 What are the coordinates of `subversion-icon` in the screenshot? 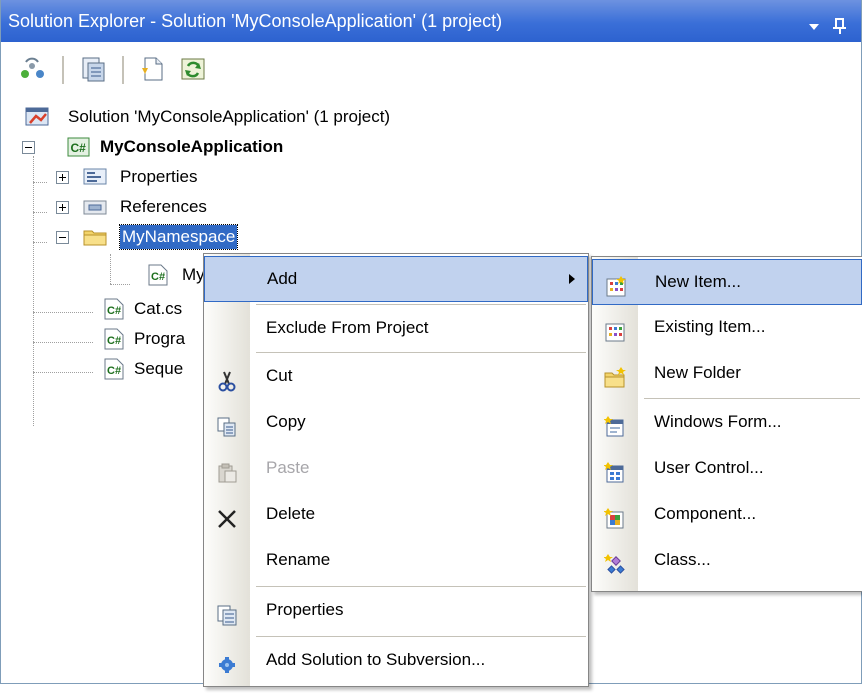 It's located at (227, 661).